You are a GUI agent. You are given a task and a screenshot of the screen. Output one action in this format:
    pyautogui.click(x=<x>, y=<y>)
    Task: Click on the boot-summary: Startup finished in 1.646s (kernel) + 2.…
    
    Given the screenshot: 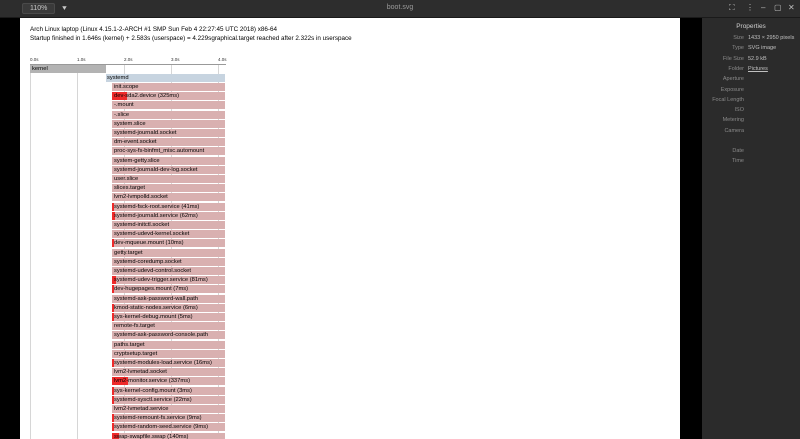 What is the action you would take?
    pyautogui.click(x=191, y=38)
    